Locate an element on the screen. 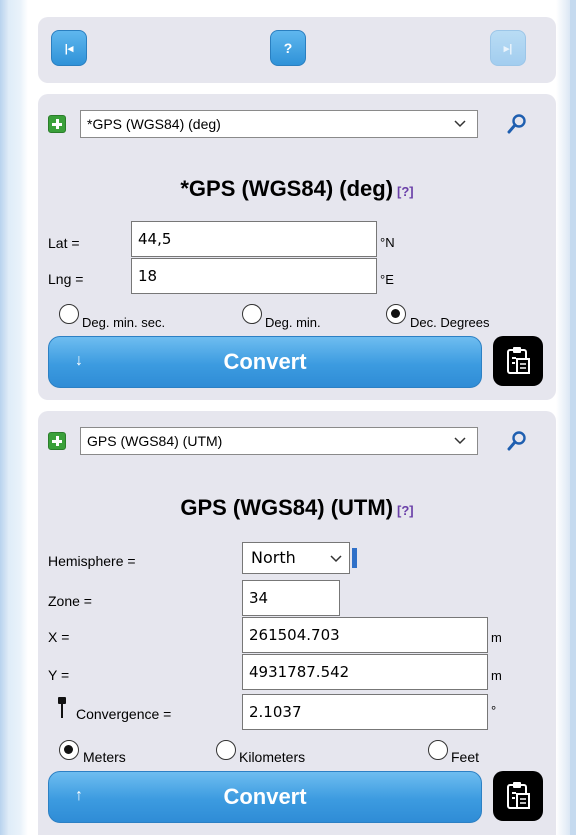  source-help-link: [?] is located at coordinates (405, 191).